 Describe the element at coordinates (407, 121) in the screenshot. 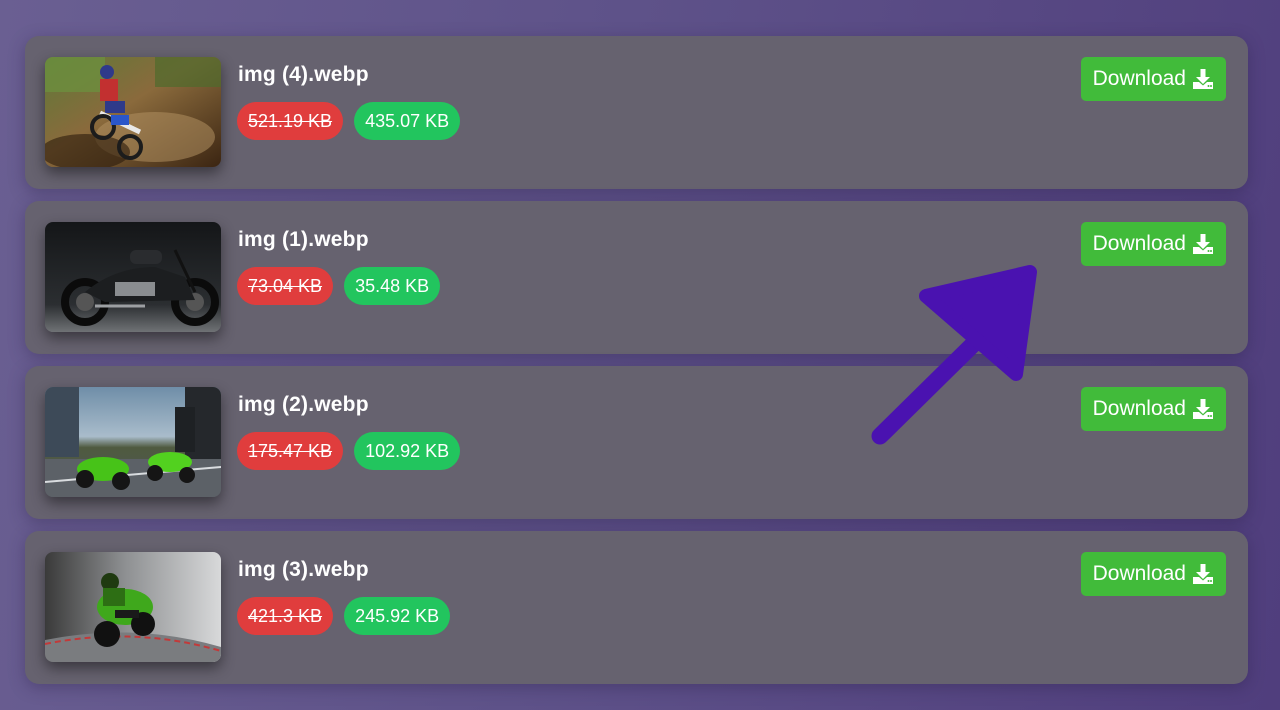

I see `compressed-size-badge: 435.07 KB` at that location.